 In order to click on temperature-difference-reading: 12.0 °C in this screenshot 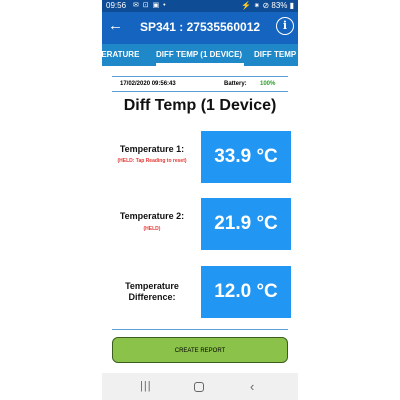, I will do `click(246, 292)`.